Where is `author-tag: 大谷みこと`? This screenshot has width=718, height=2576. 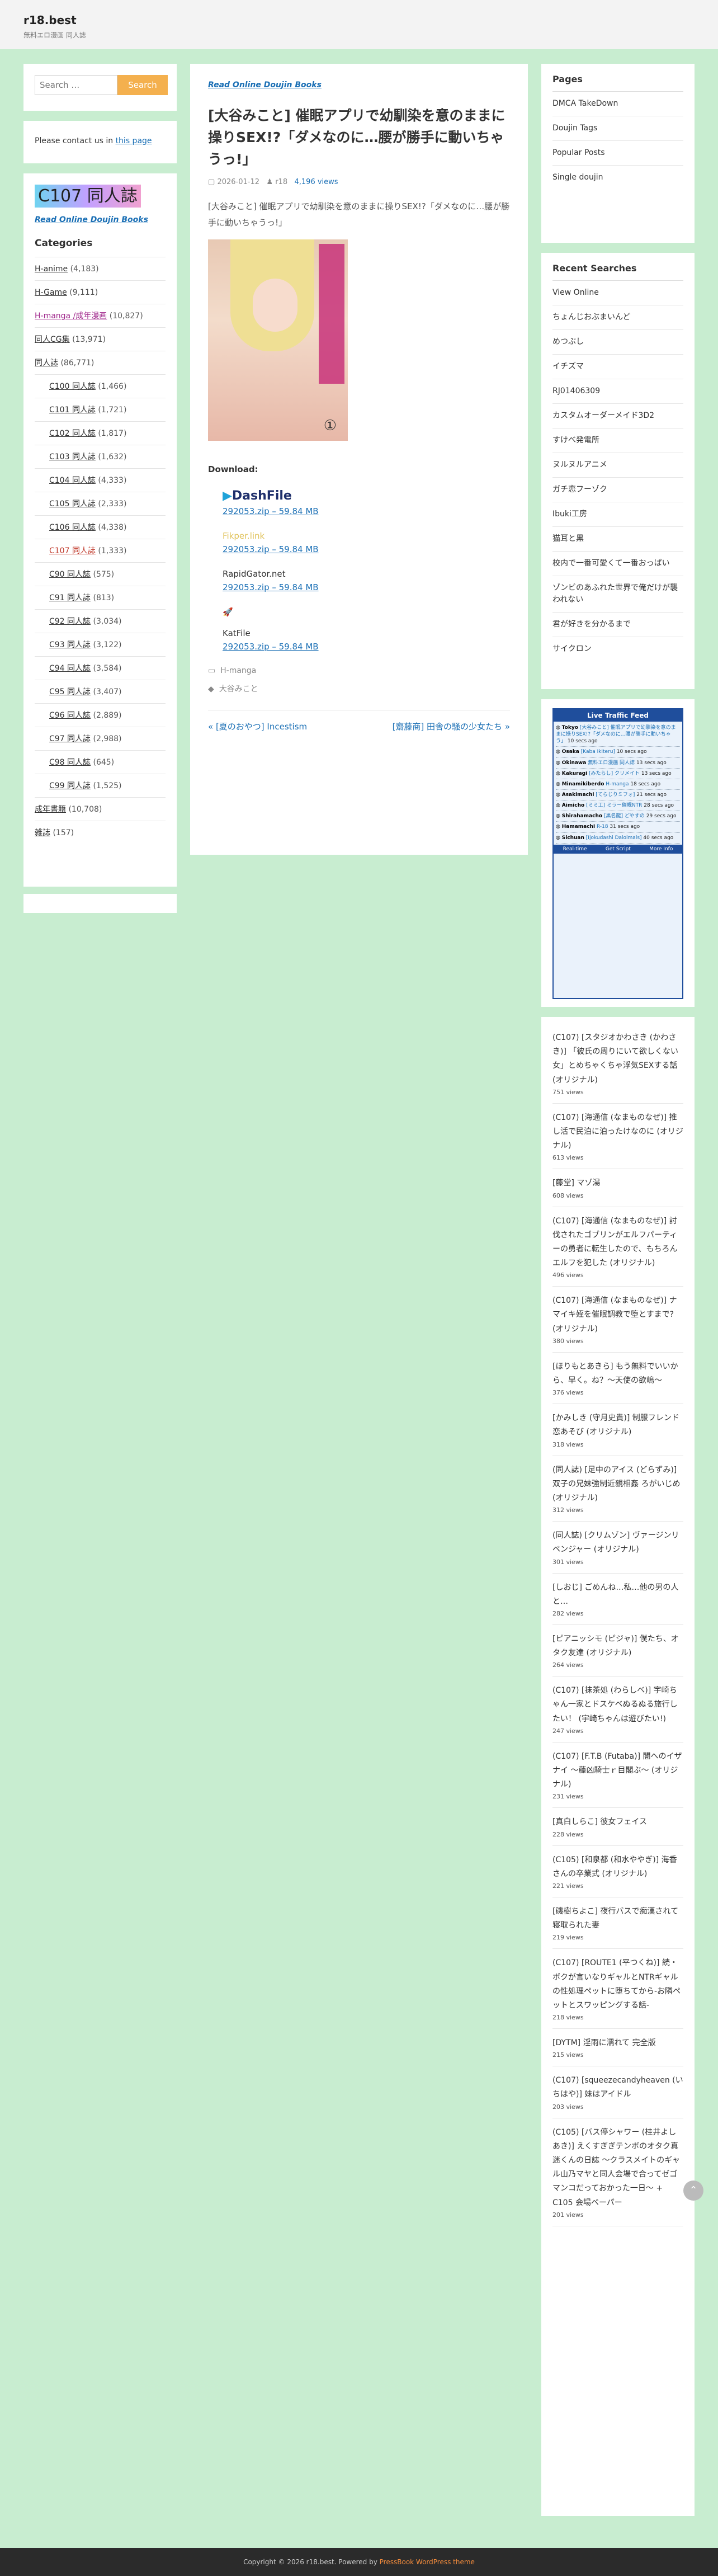
author-tag: 大谷みこと is located at coordinates (238, 689).